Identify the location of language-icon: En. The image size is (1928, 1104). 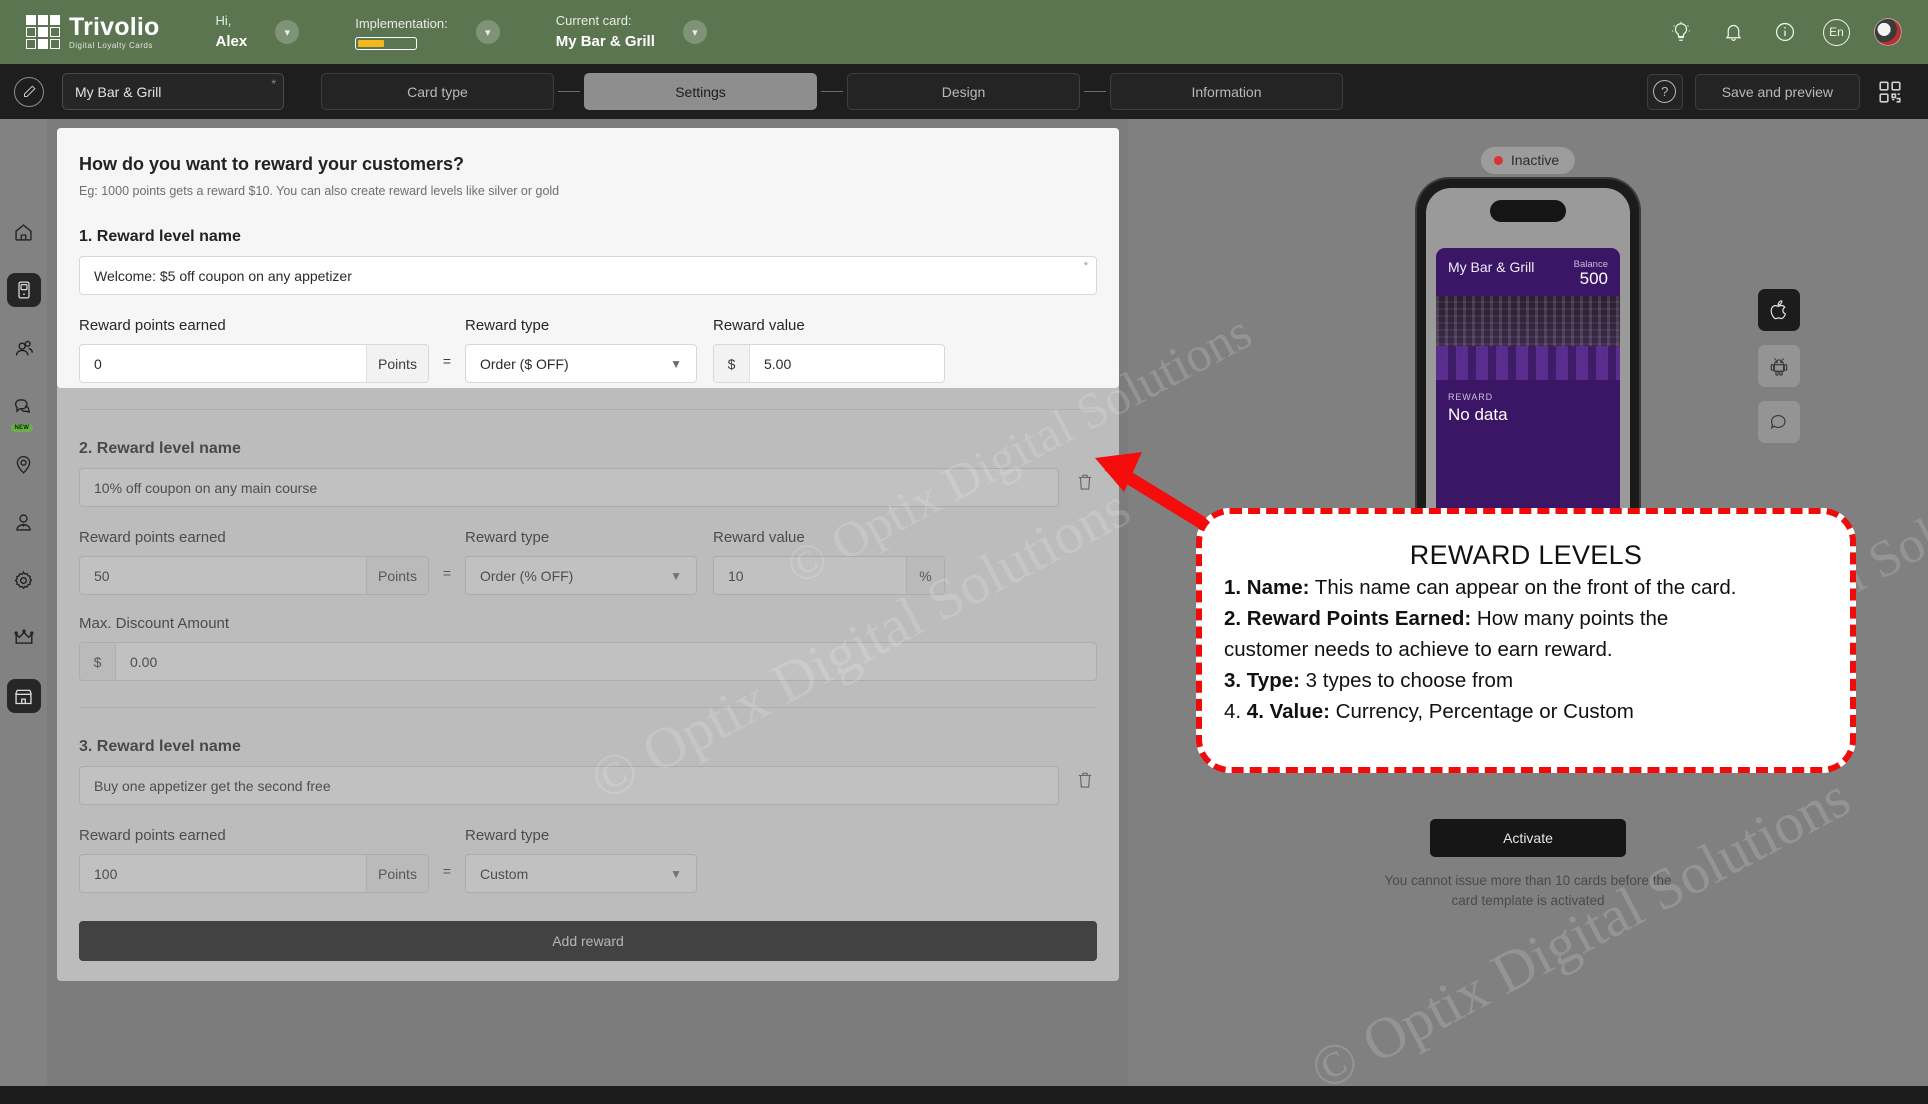
(1836, 32).